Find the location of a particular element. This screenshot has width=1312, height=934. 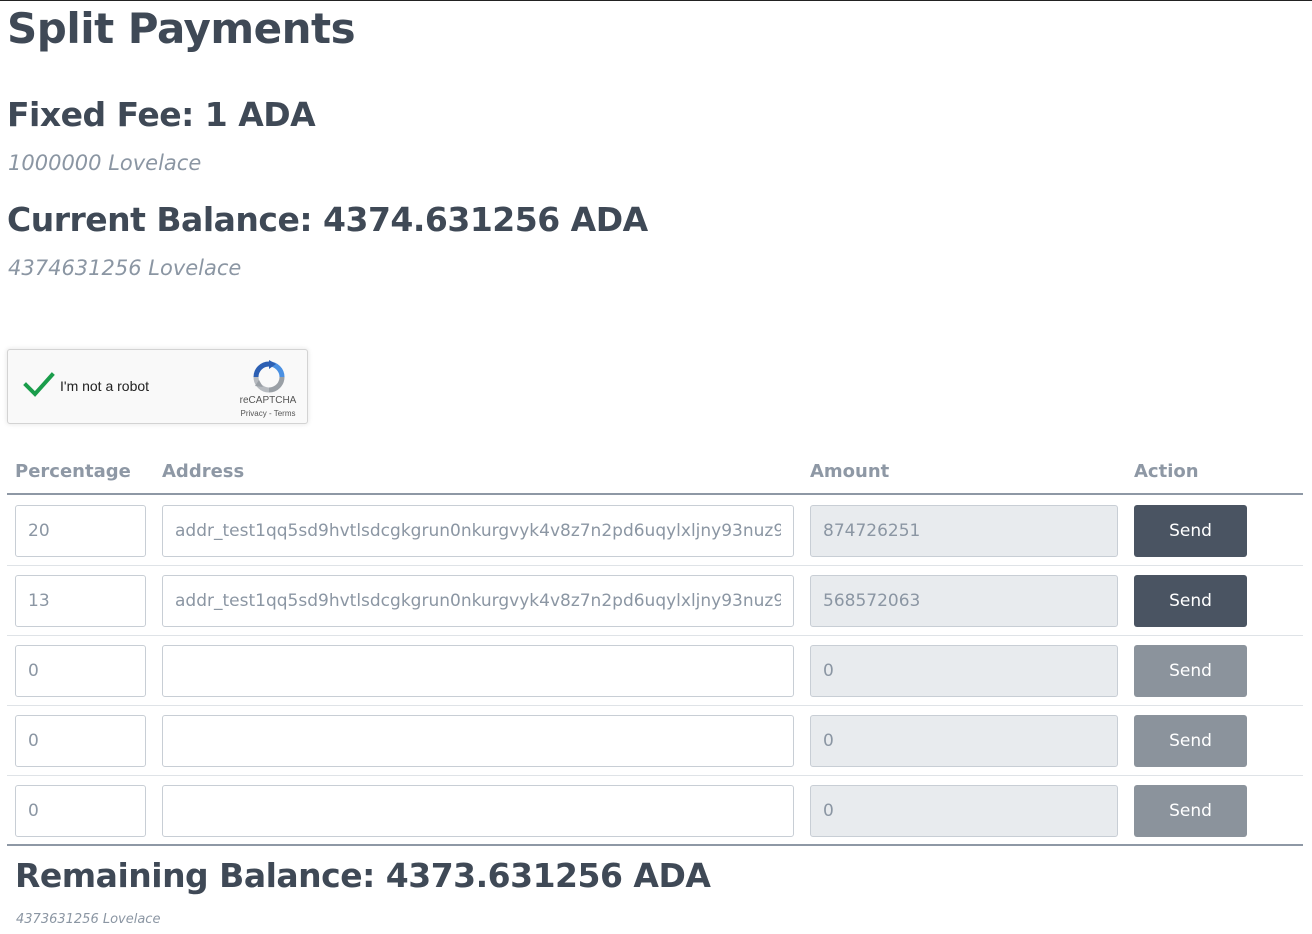

fixed-fee-heading: Fixed Fee: 1 ADA is located at coordinates (161, 114).